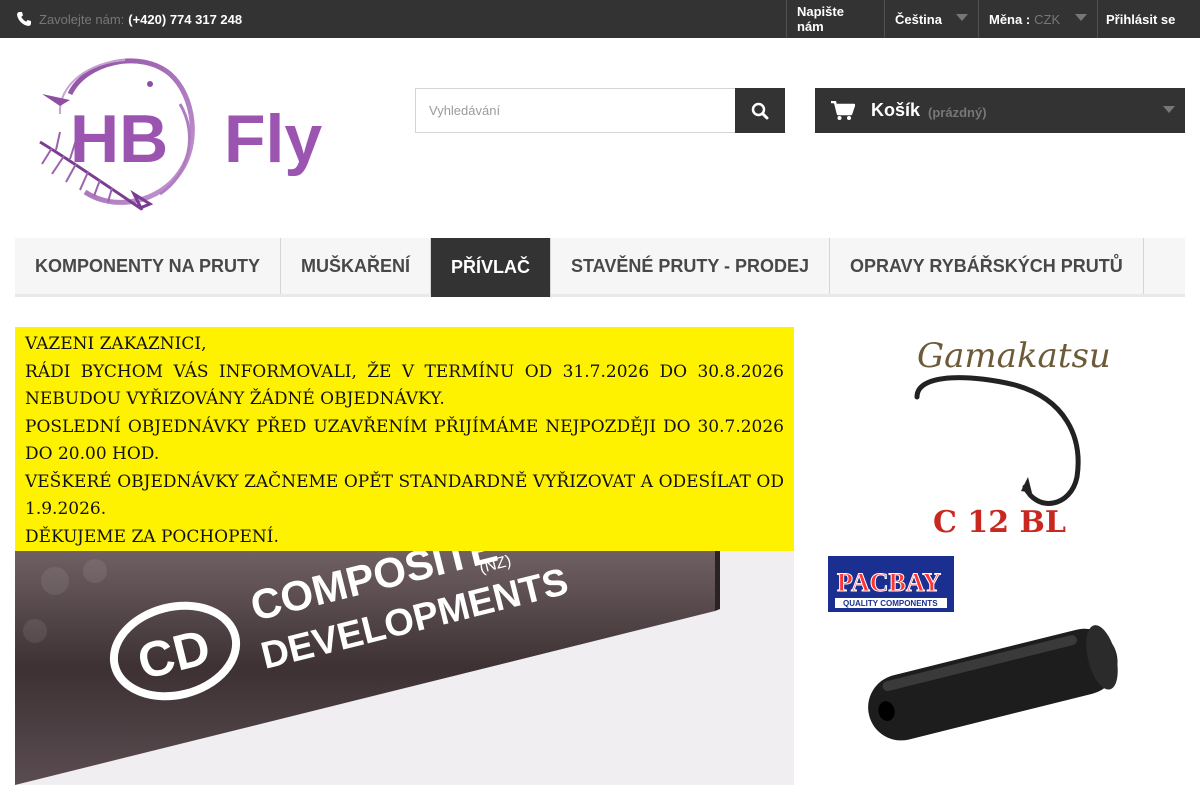  I want to click on pacbay-grip-banner: PACBAY QUALITY COMPONENTS, so click(990, 665).